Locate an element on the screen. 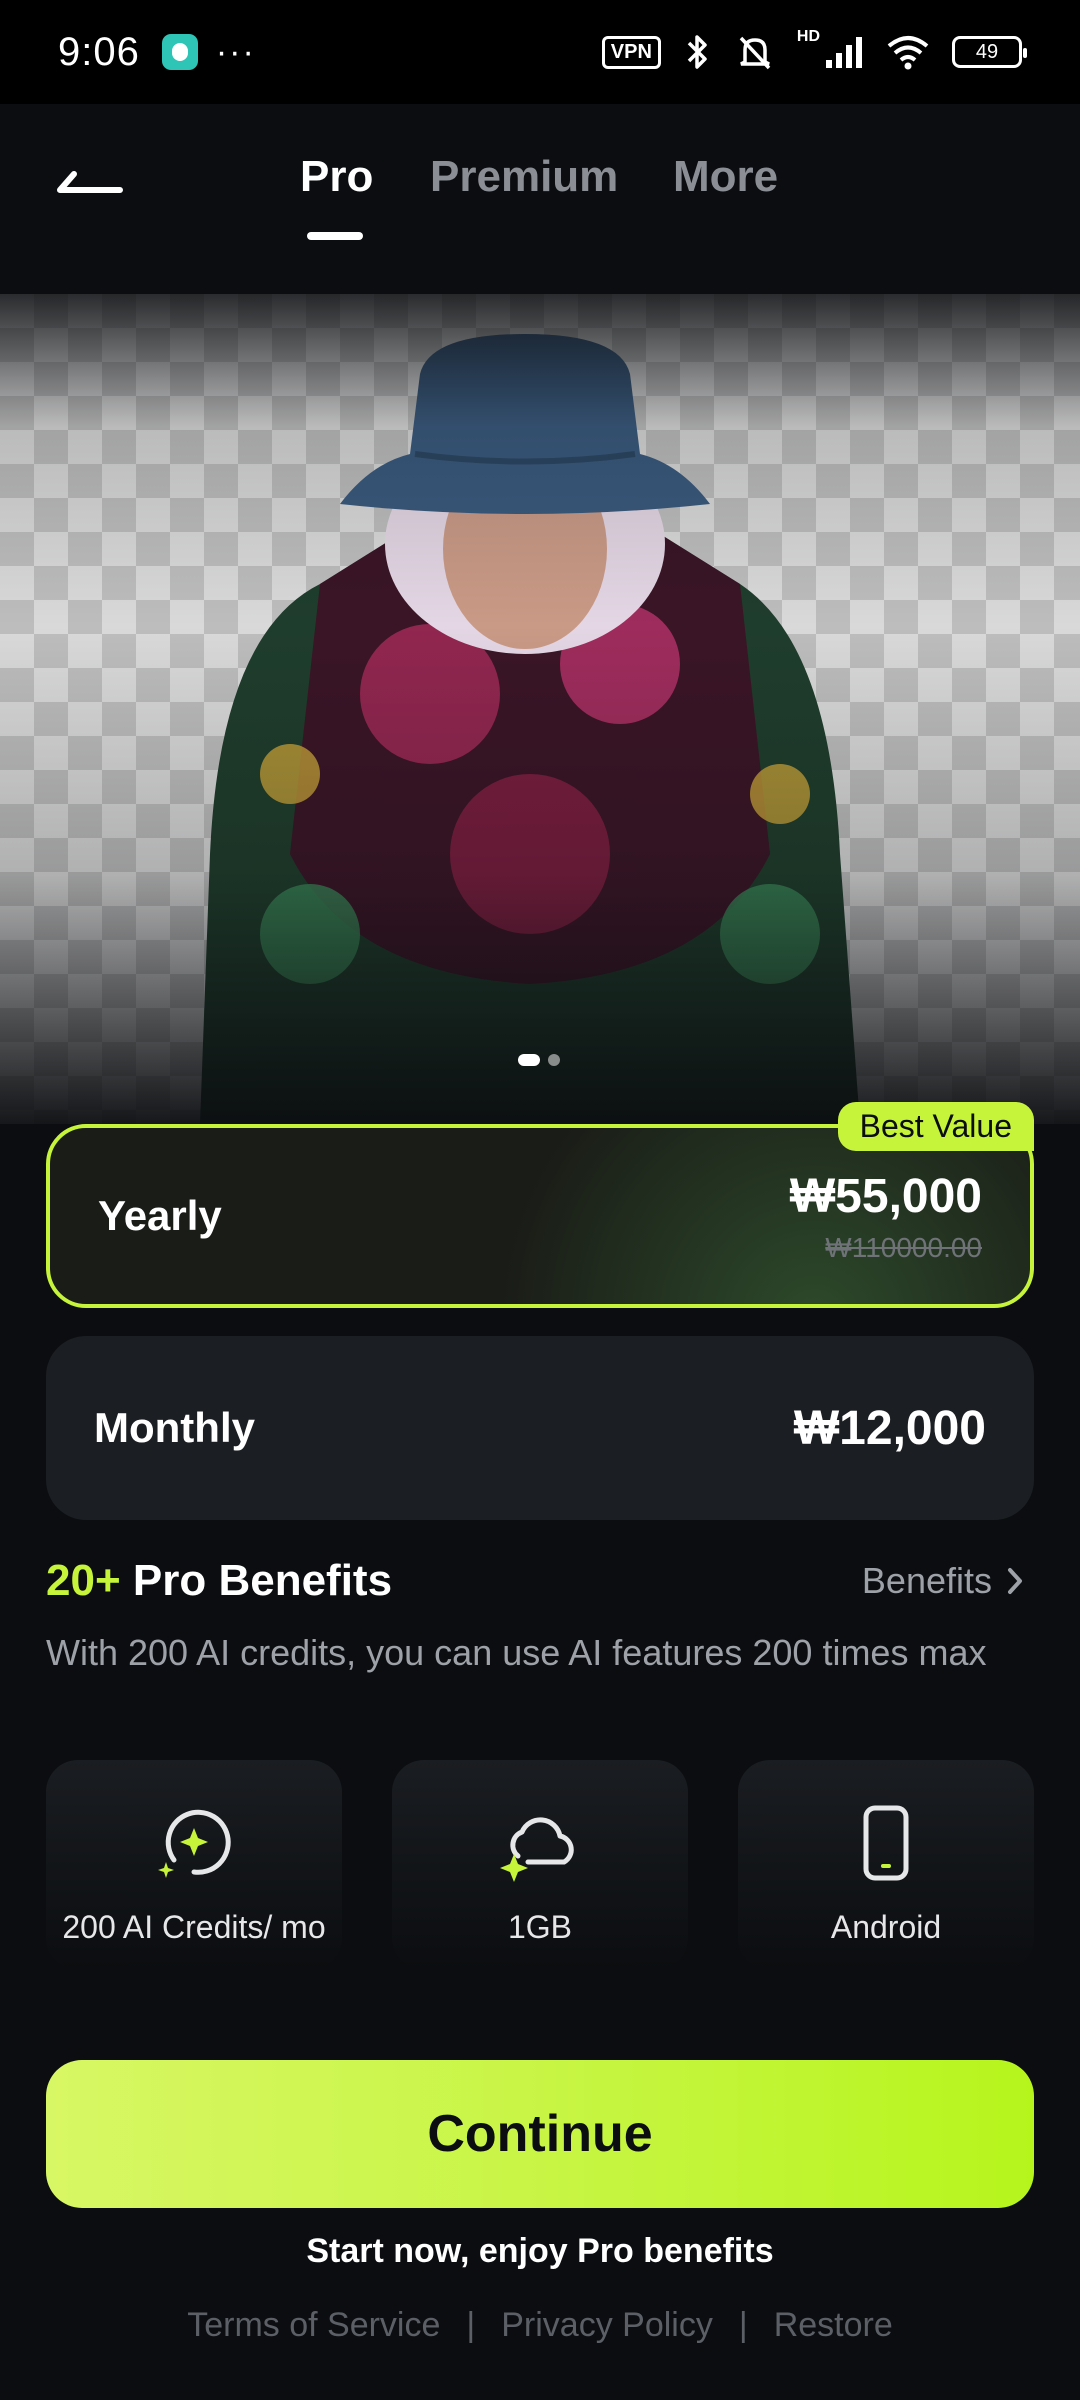  plan-name: Monthly is located at coordinates (174, 1427).